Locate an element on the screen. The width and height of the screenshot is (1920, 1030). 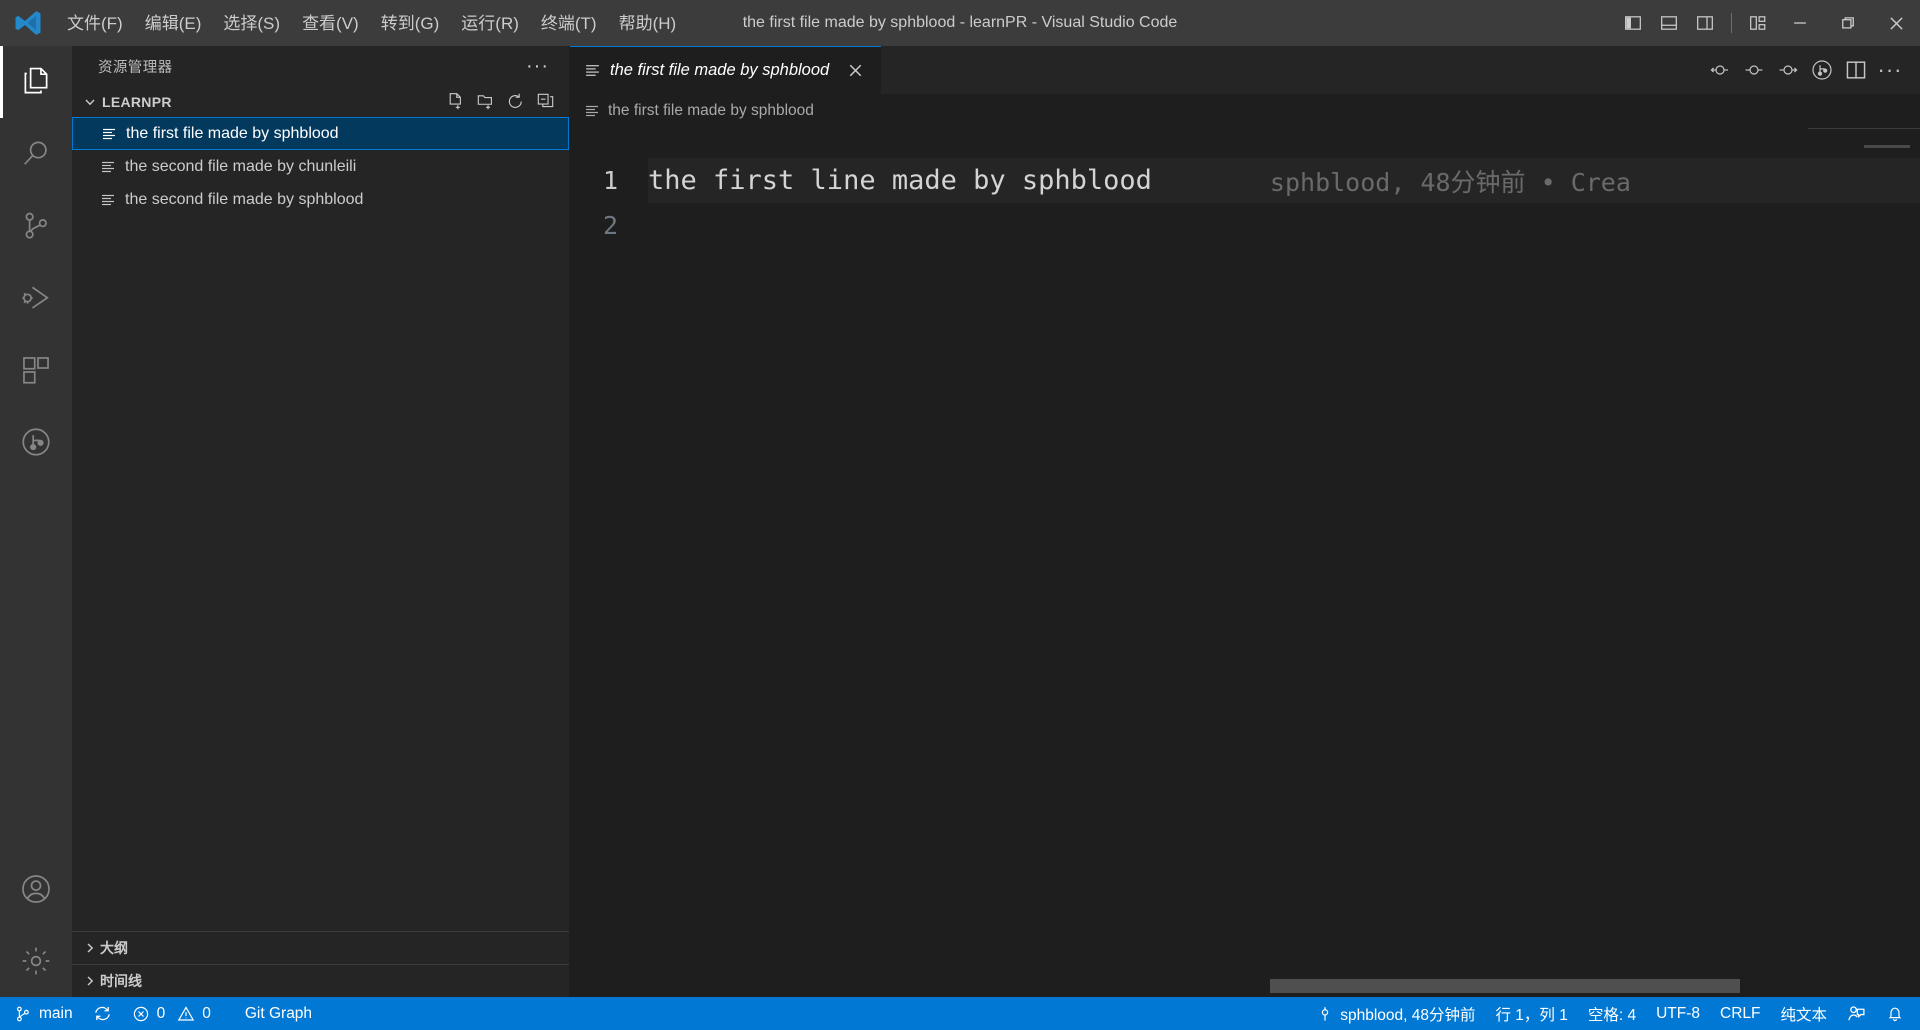
timeline-panel-header: 时间线 is located at coordinates (320, 980).